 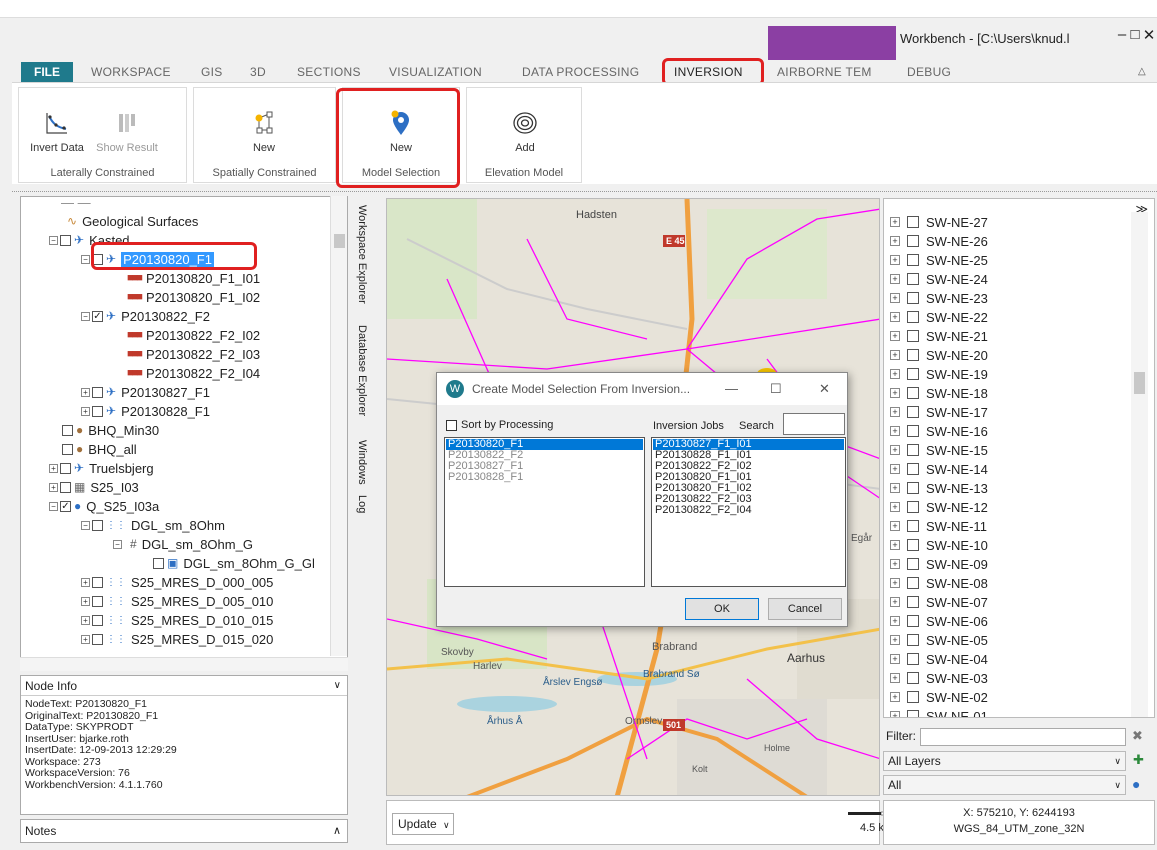 What do you see at coordinates (938, 526) in the screenshot?
I see `list-item: + SW-NE-11` at bounding box center [938, 526].